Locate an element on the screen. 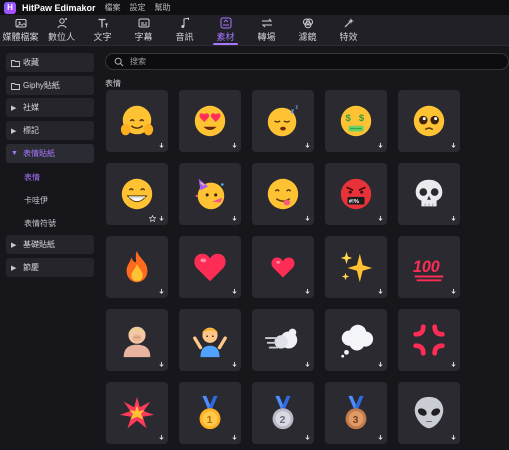 The height and width of the screenshot is (450, 509). sticker-small-heart is located at coordinates (283, 267).